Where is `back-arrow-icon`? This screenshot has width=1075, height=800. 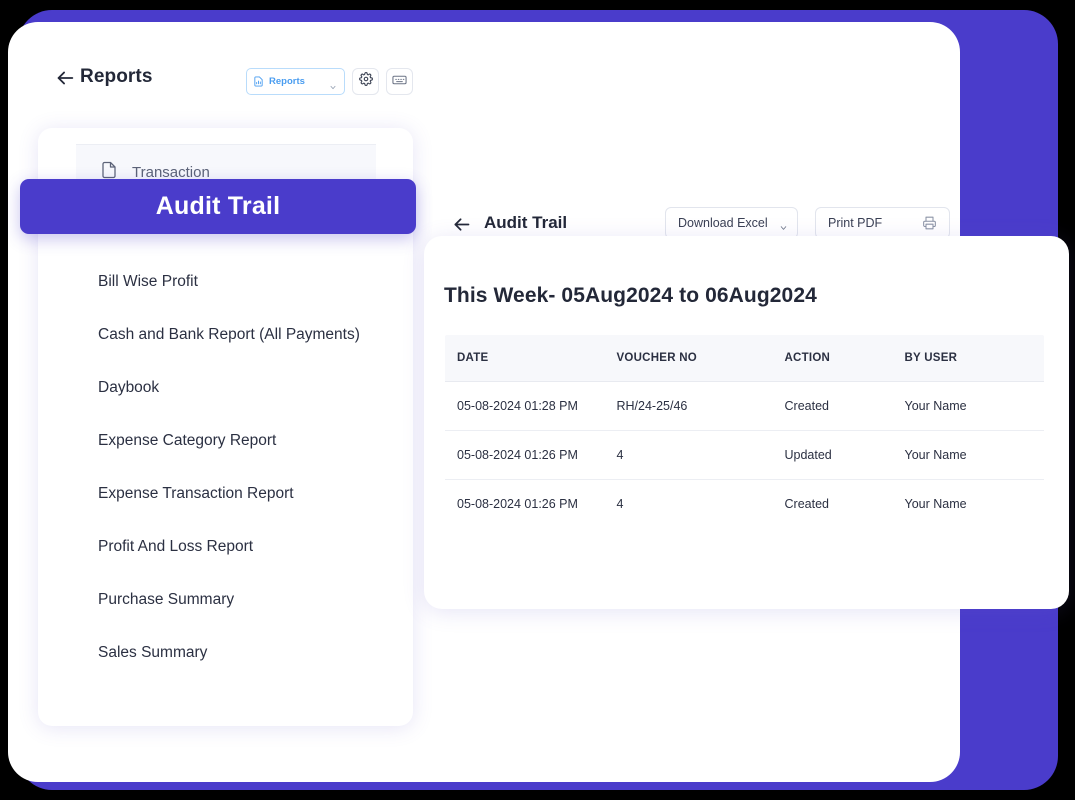 back-arrow-icon is located at coordinates (65, 78).